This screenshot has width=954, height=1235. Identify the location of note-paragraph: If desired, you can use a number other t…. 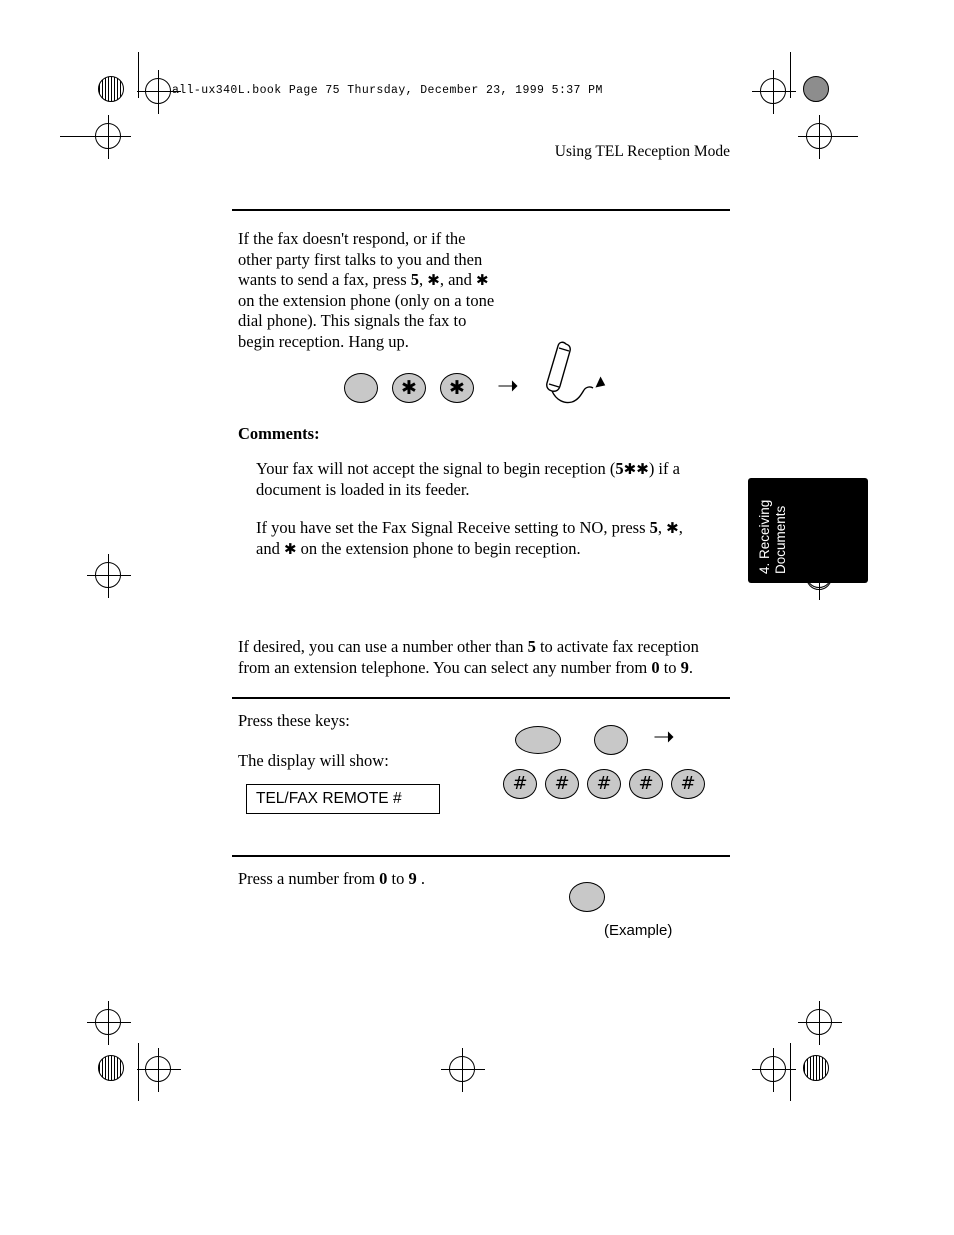
(468, 657).